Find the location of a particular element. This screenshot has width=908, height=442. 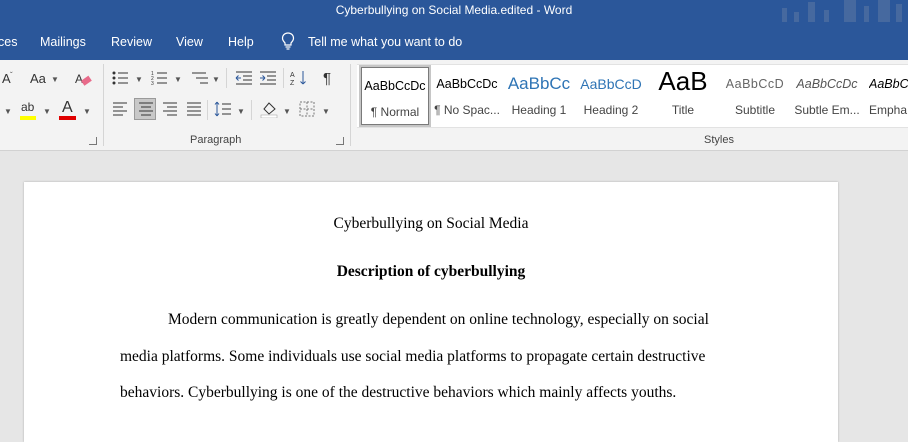

style-sample: AaBbCc is located at coordinates (539, 83).